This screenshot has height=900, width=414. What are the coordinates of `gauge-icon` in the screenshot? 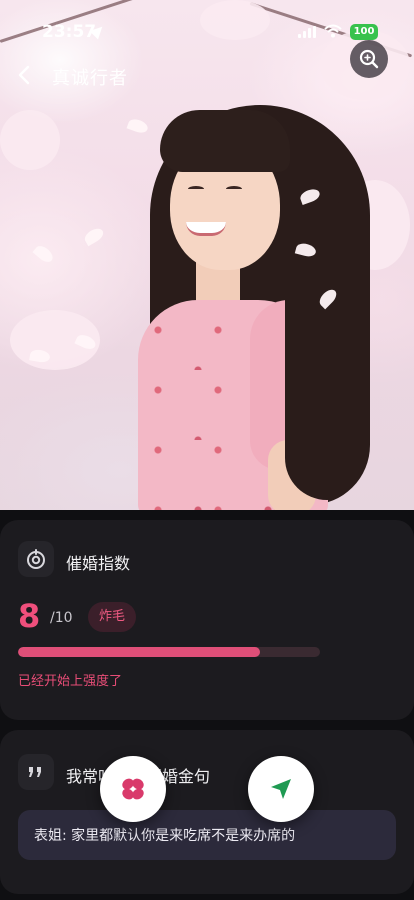 It's located at (36, 559).